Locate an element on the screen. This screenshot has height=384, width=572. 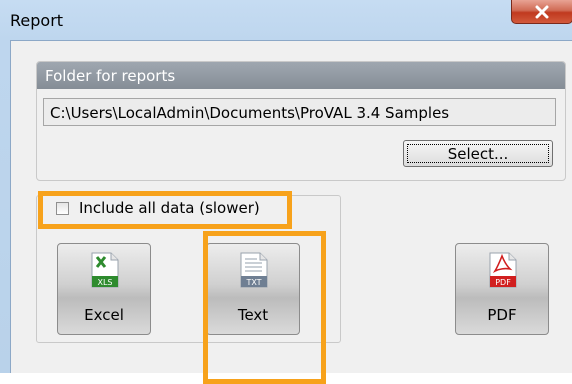
group-header: Folder for reports is located at coordinates (301, 75).